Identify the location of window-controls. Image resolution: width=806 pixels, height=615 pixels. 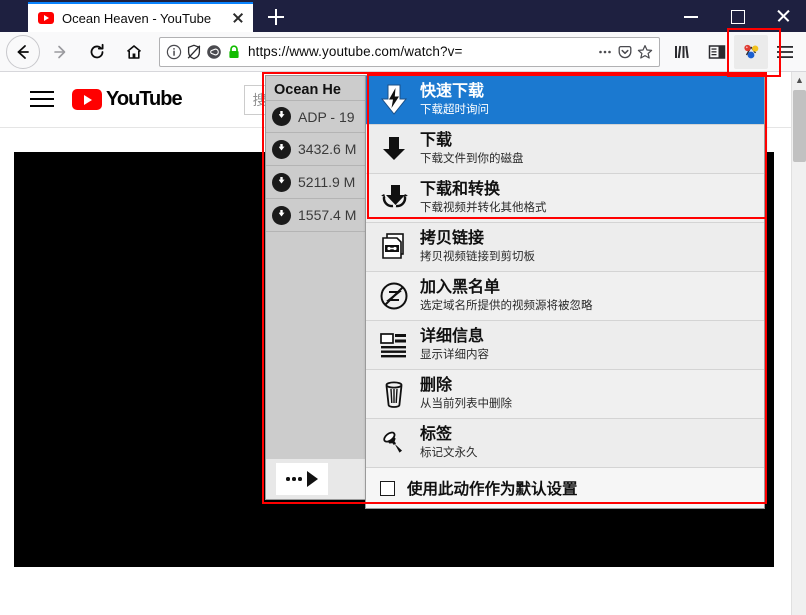
(737, 16).